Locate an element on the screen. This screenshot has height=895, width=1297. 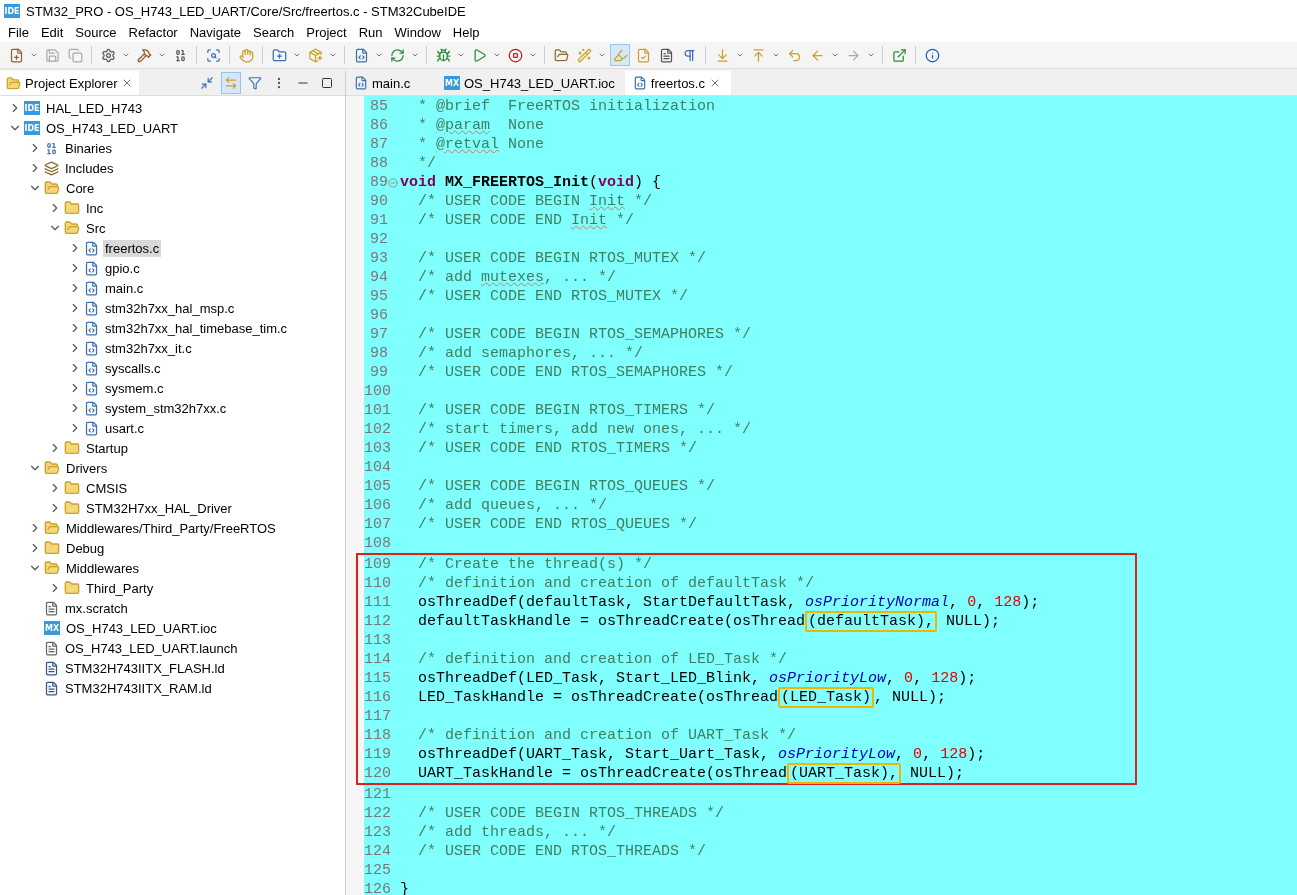
tree-item: Core is located at coordinates (80, 188).